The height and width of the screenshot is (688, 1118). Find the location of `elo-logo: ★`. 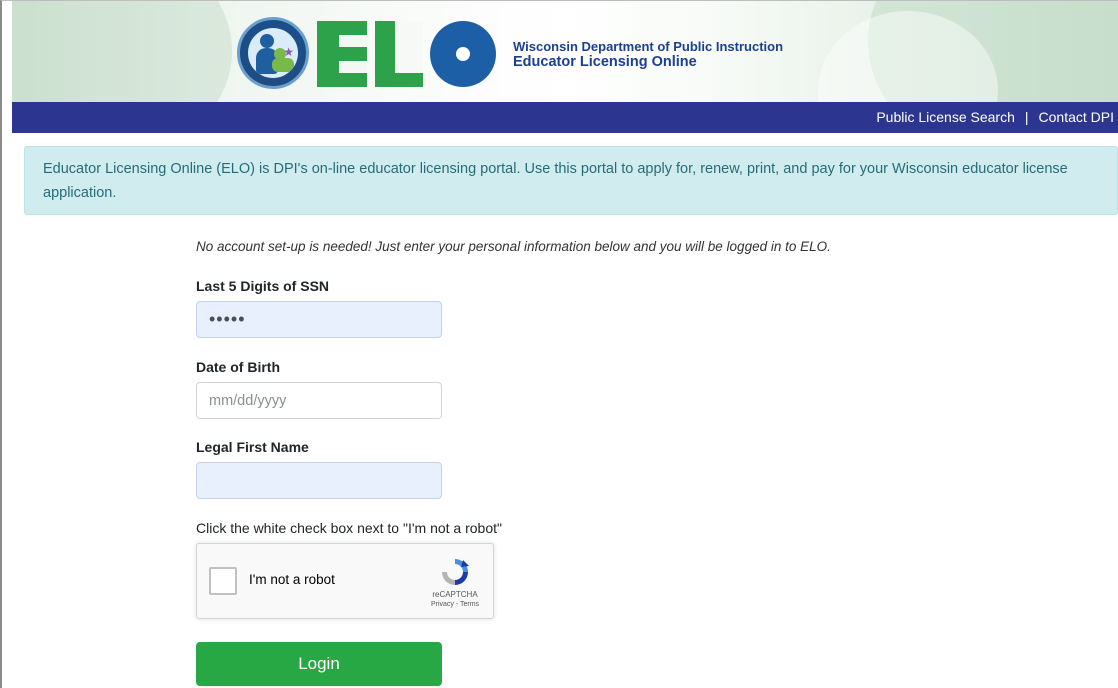

elo-logo: ★ is located at coordinates (367, 53).